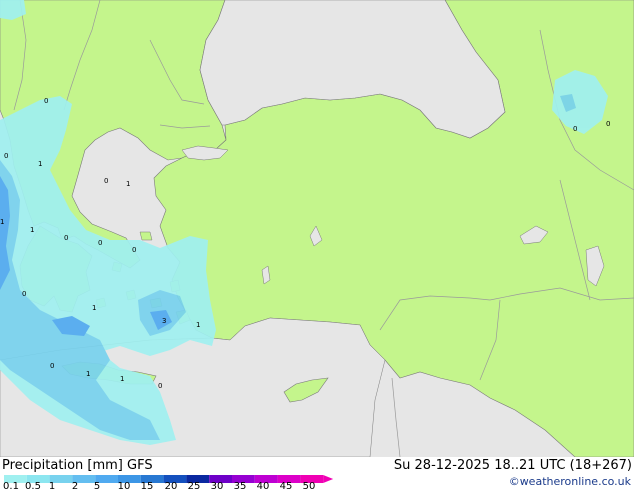  I want to click on scale-tick: 20, so click(171, 486).